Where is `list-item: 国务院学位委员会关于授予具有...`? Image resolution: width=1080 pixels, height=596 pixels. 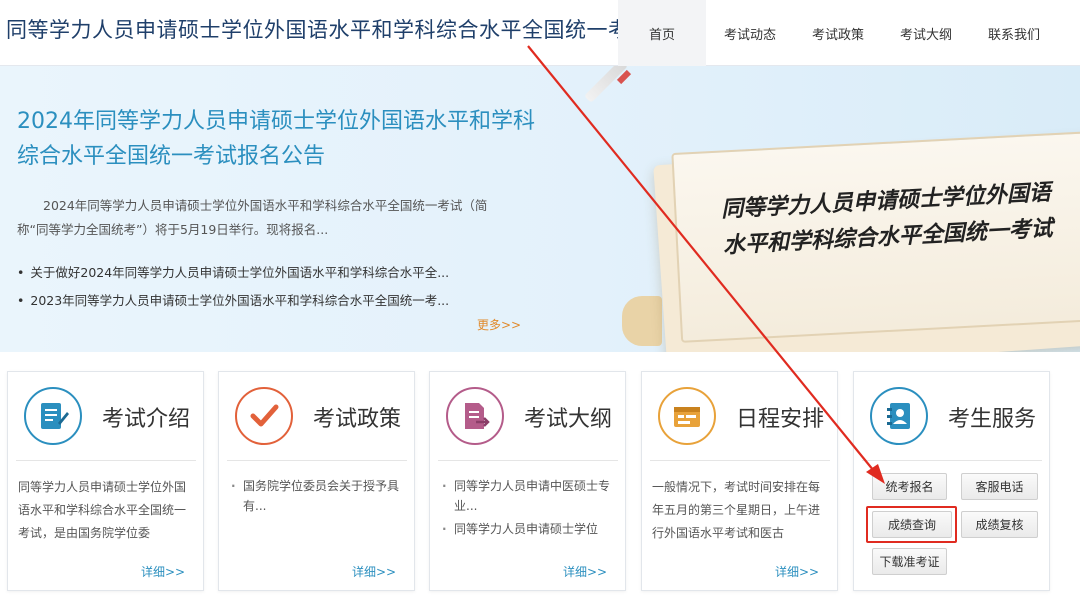
list-item: 国务院学位委员会关于授予具有... is located at coordinates (318, 496).